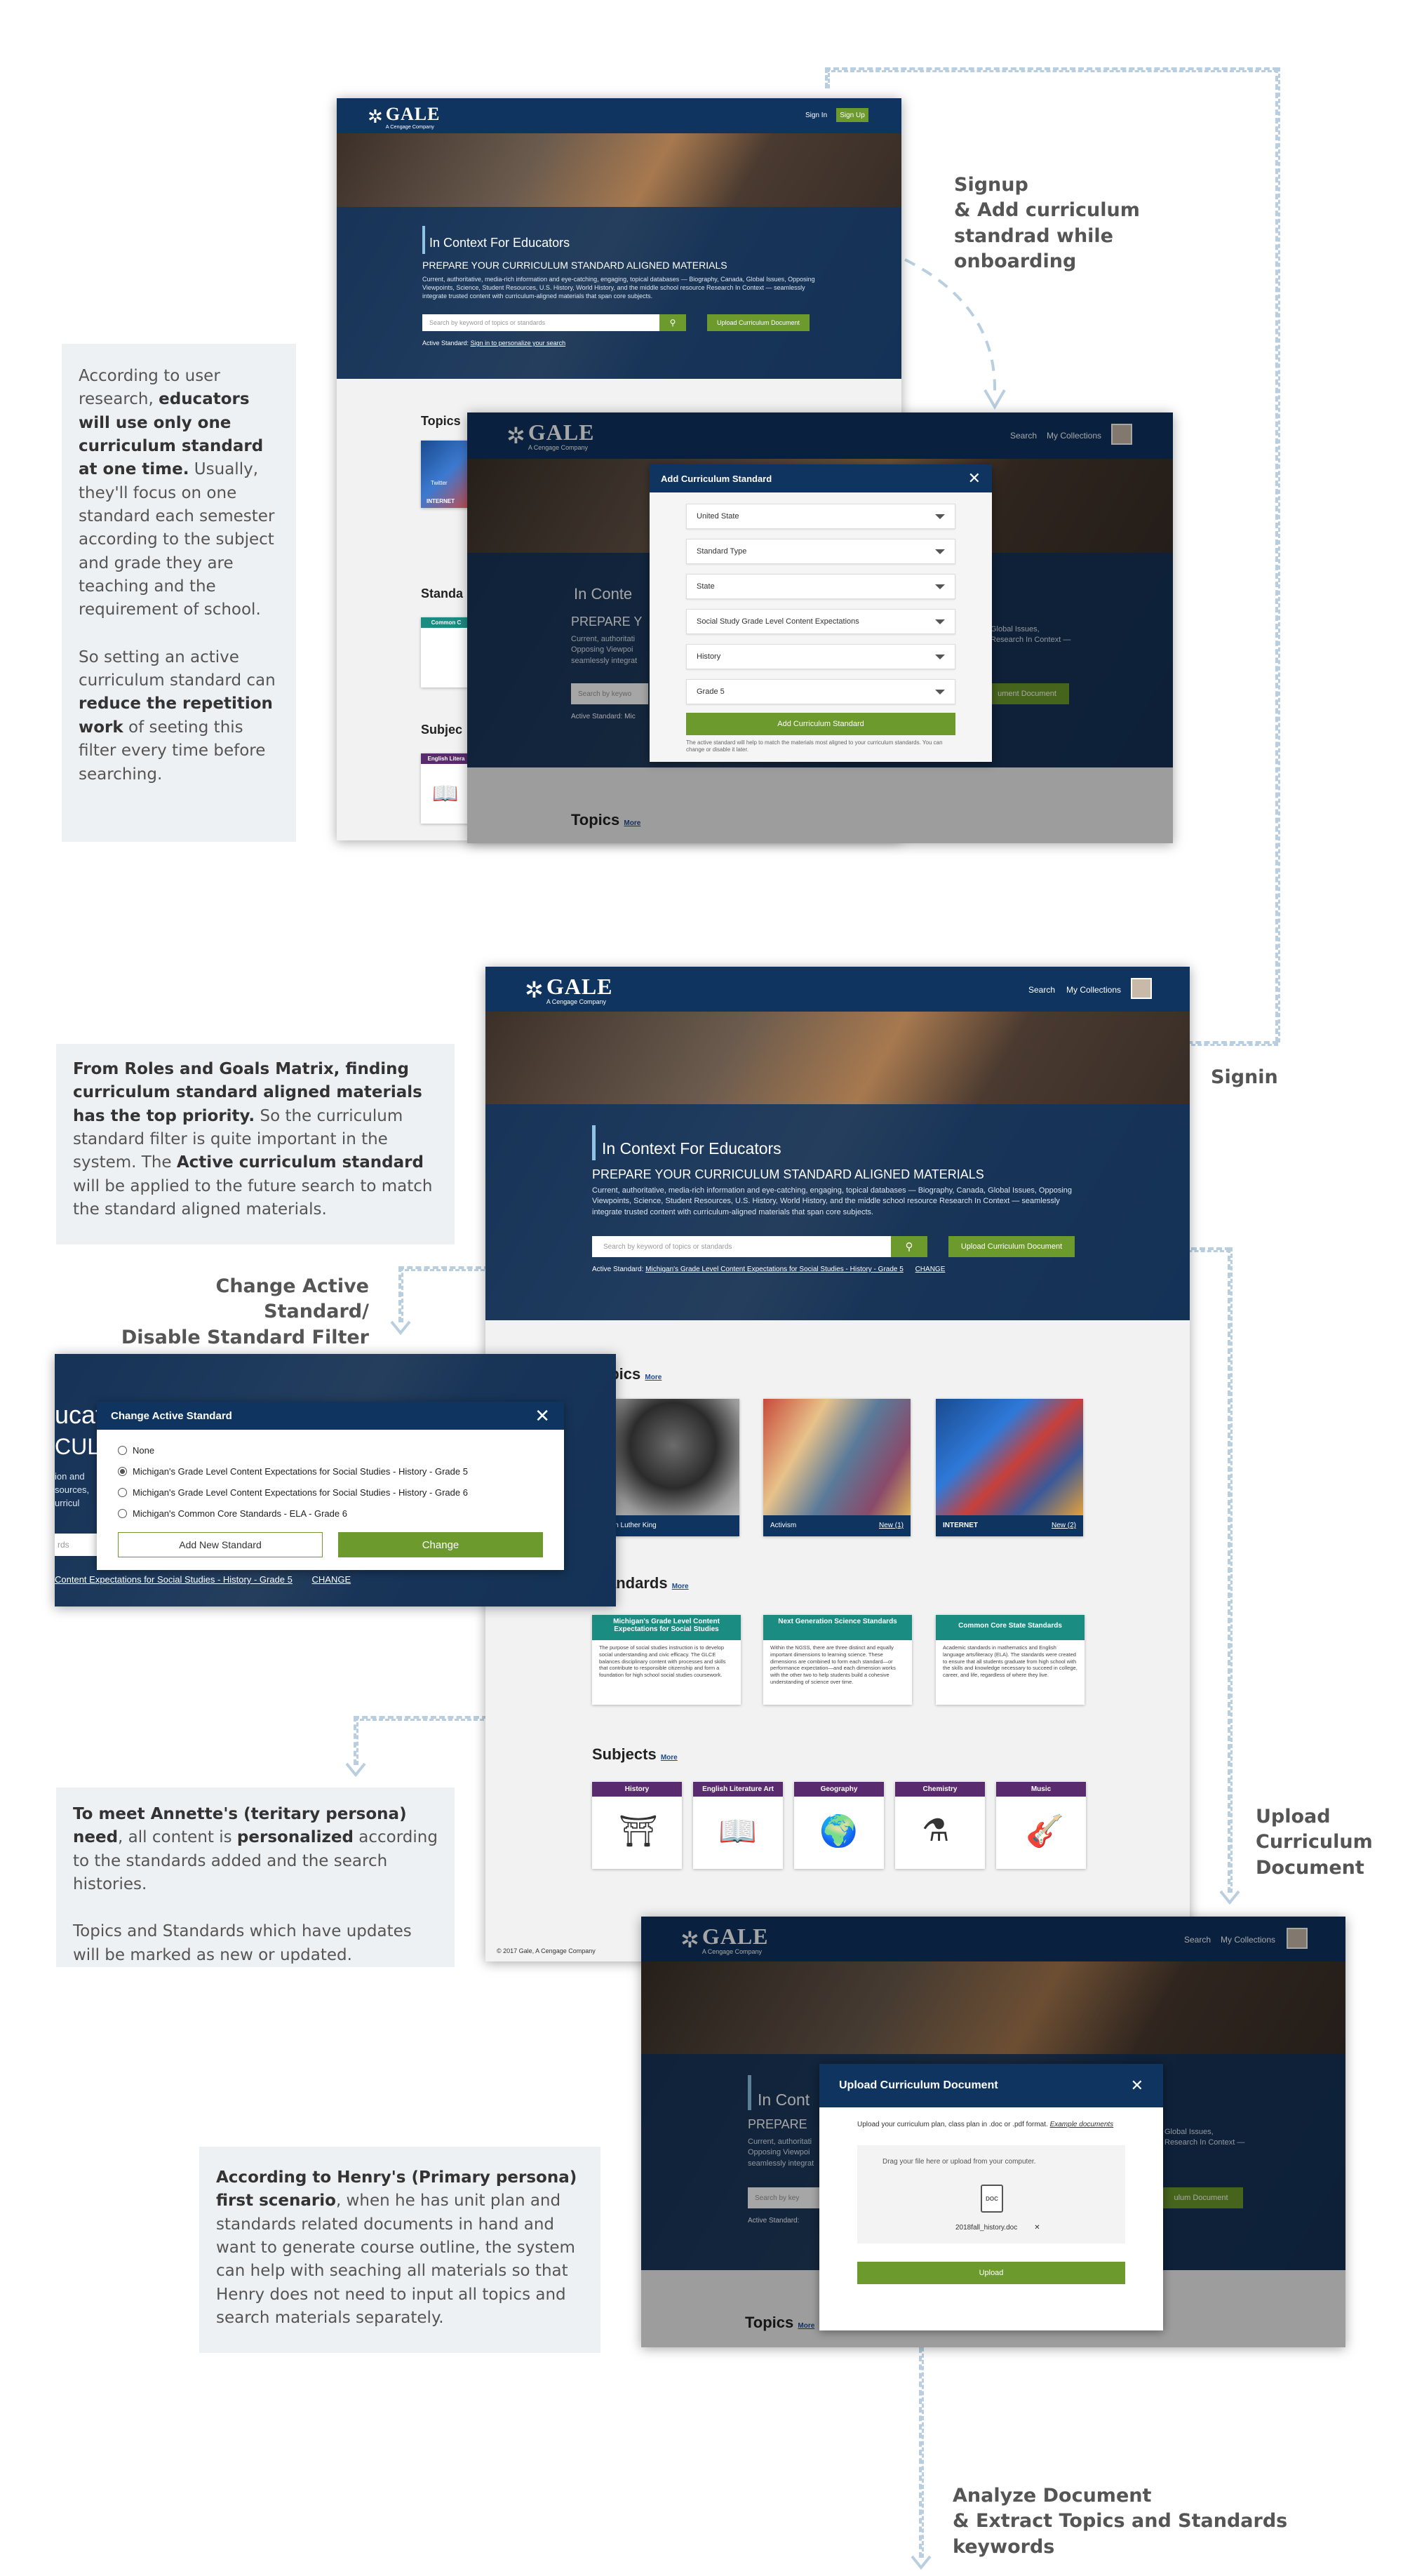 This screenshot has height=2576, width=1403. What do you see at coordinates (669, 1758) in the screenshot?
I see `subjects-more-link: More` at bounding box center [669, 1758].